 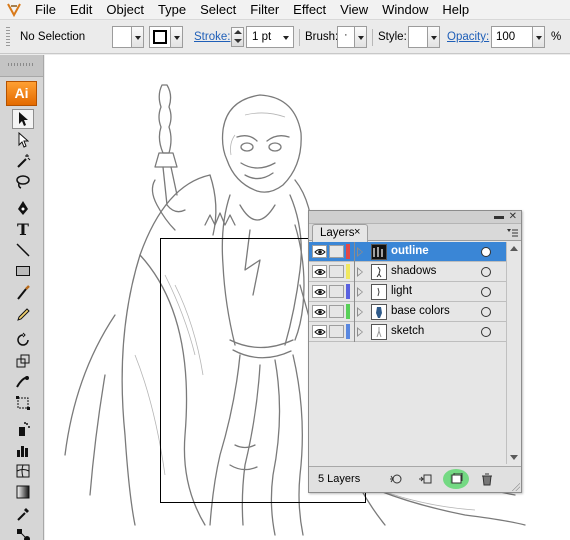 What do you see at coordinates (415, 217) in the screenshot?
I see `layers-panel-titlebar: ▬ ✕` at bounding box center [415, 217].